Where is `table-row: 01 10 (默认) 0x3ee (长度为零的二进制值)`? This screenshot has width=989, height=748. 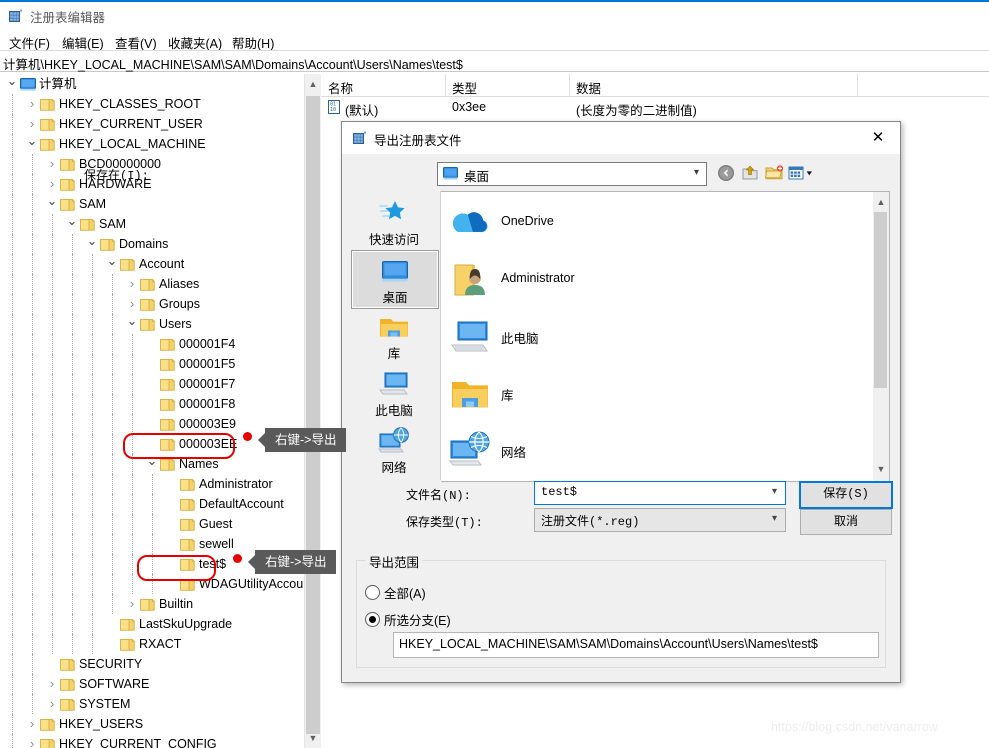
table-row: 01 10 (默认) 0x3ee (长度为零的二进制值) is located at coordinates (655, 107).